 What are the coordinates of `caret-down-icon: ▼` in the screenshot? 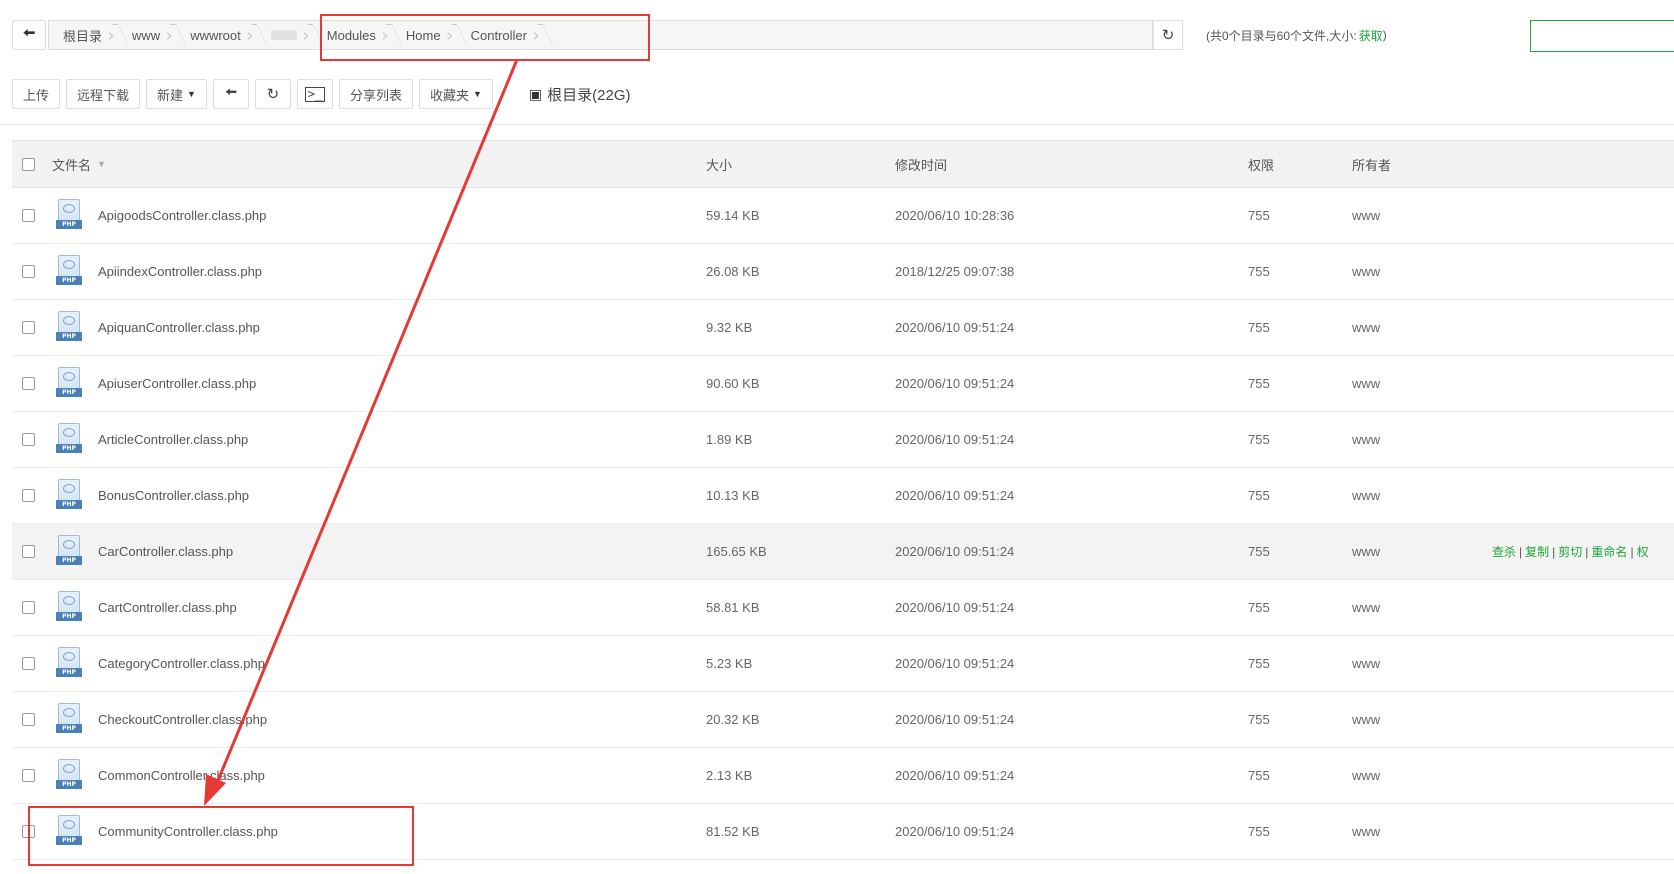 It's located at (191, 94).